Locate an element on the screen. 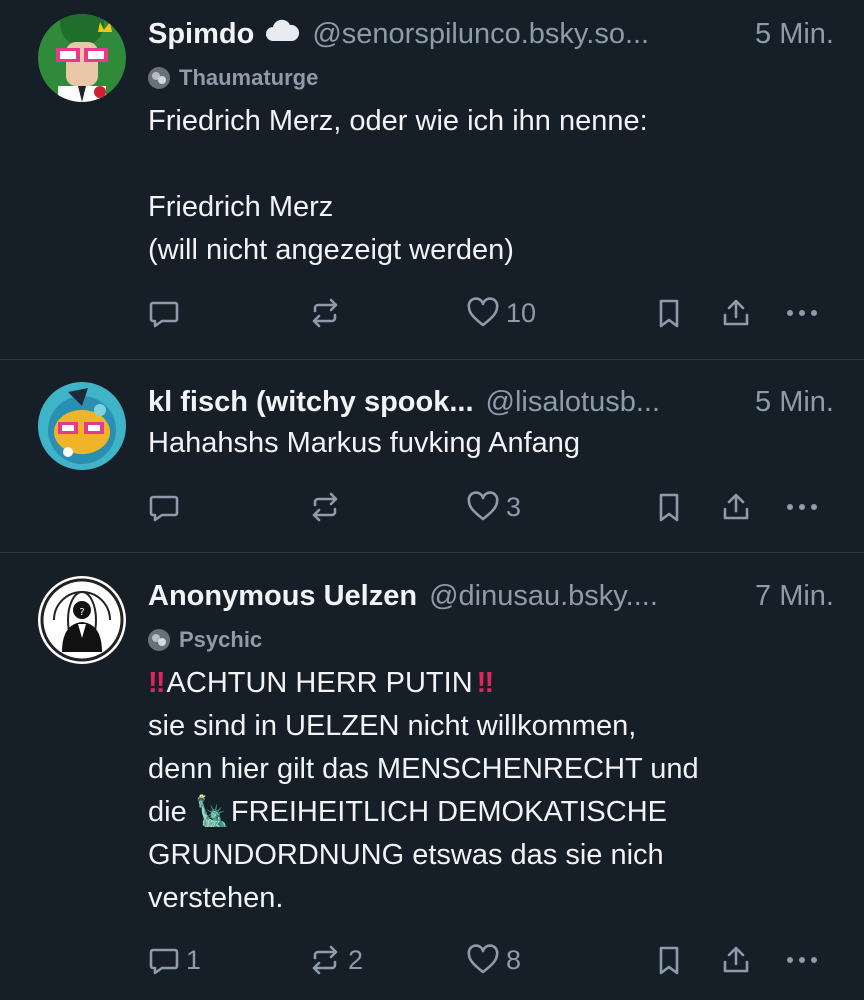 Image resolution: width=864 pixels, height=1000 pixels. like-count: 3 is located at coordinates (514, 506).